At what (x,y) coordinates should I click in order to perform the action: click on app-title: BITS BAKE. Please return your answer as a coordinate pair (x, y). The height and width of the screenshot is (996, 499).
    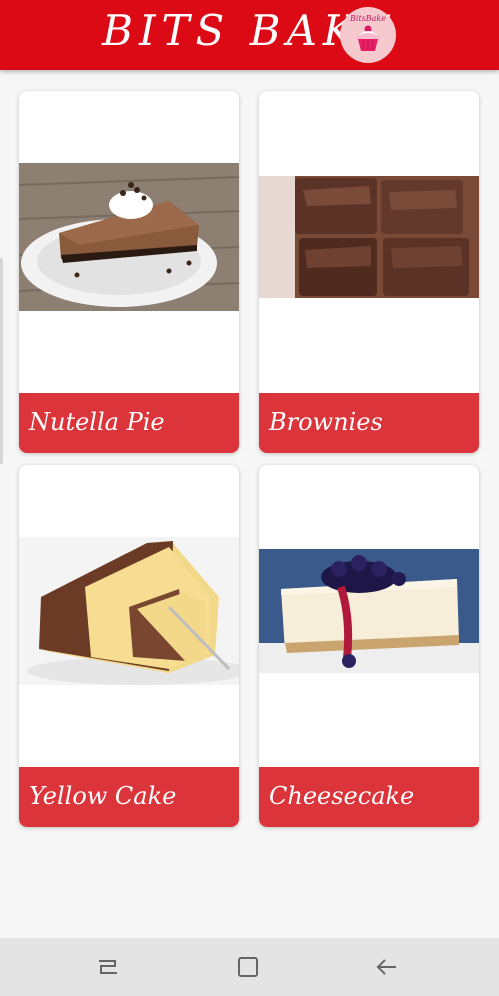
    Looking at the image, I should click on (249, 30).